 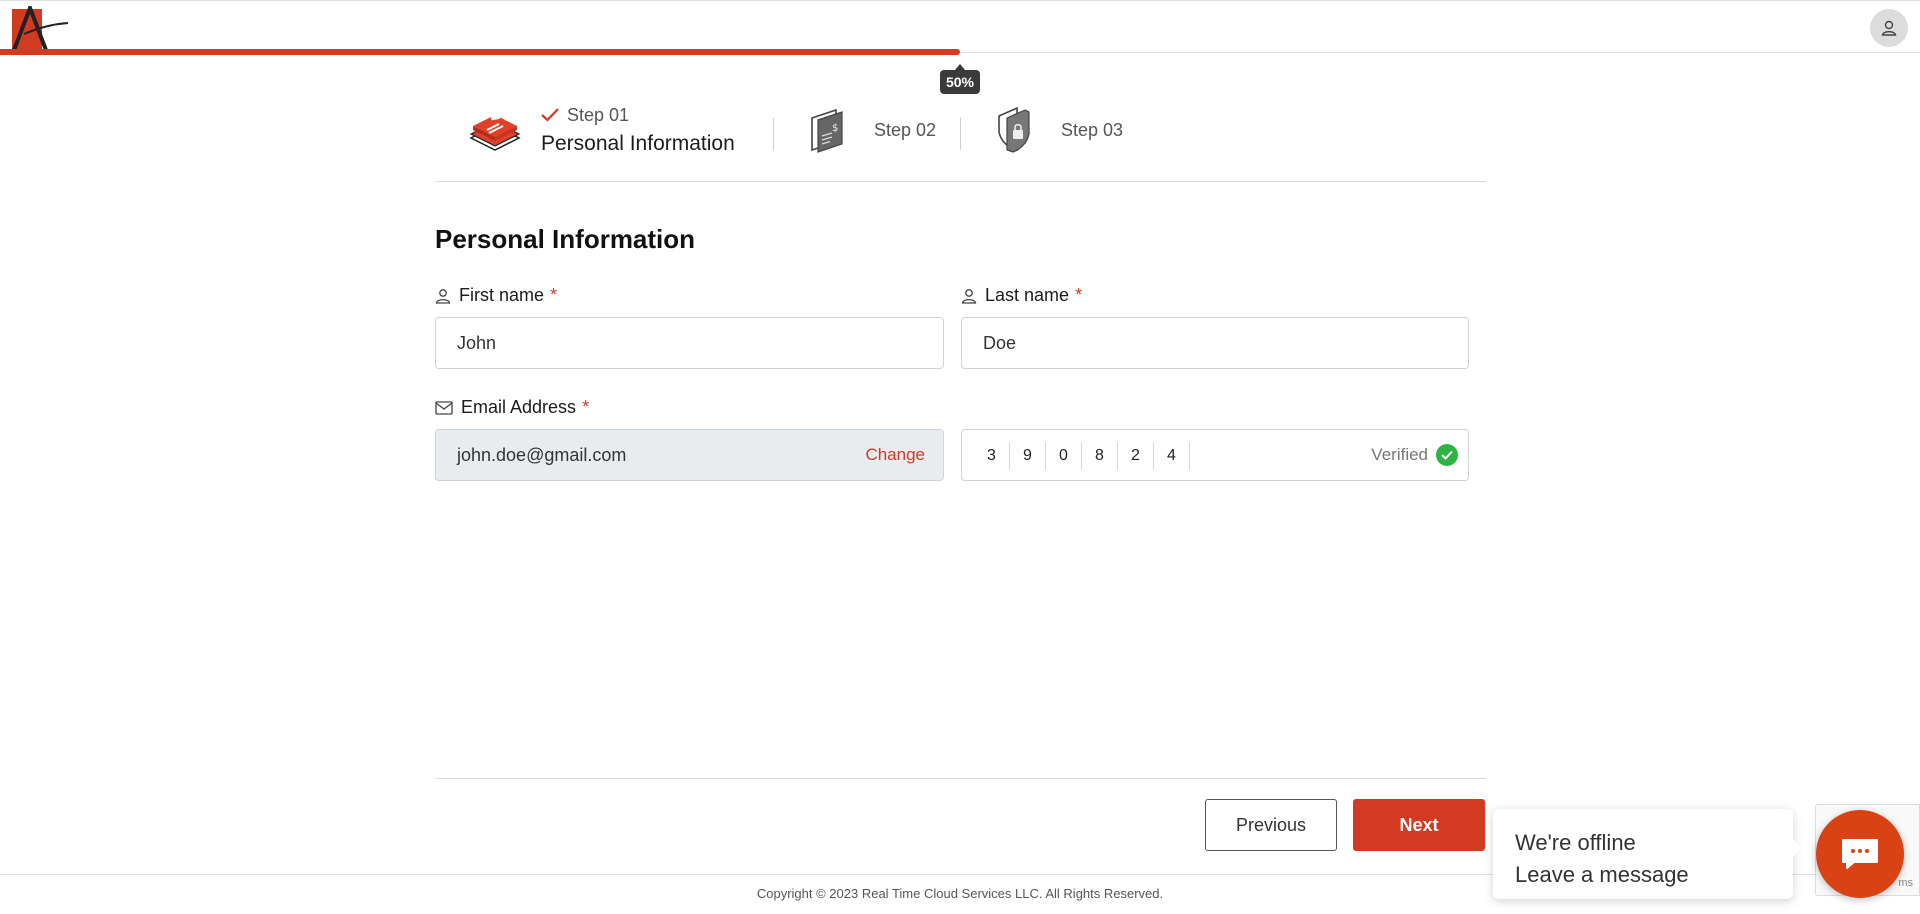 What do you see at coordinates (1419, 825) in the screenshot?
I see `next-button: Next` at bounding box center [1419, 825].